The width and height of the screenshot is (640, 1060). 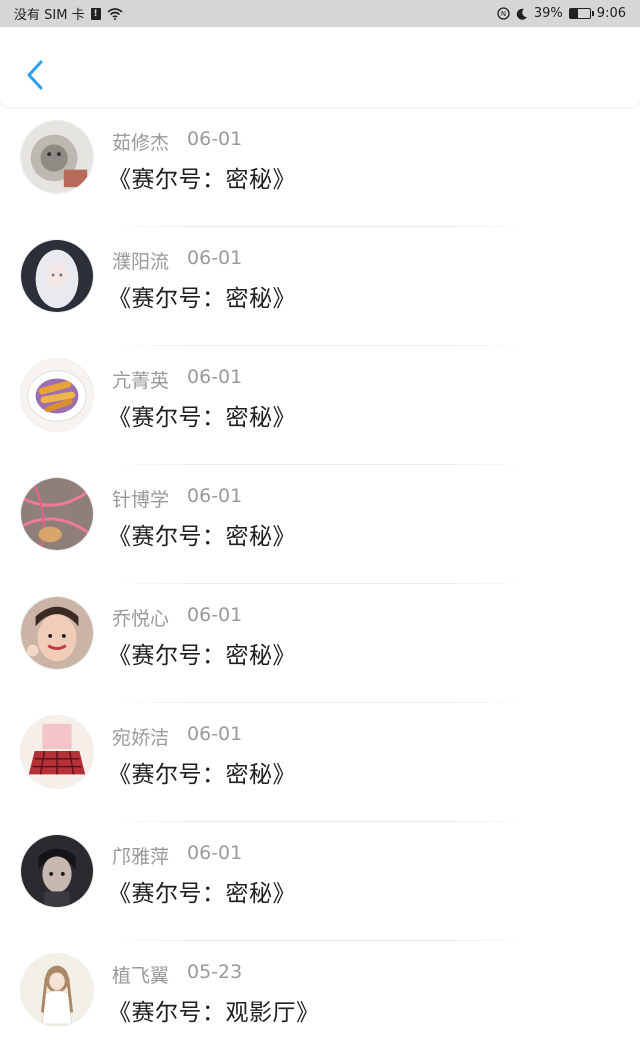 I want to click on svg-text: N, so click(x=503, y=14).